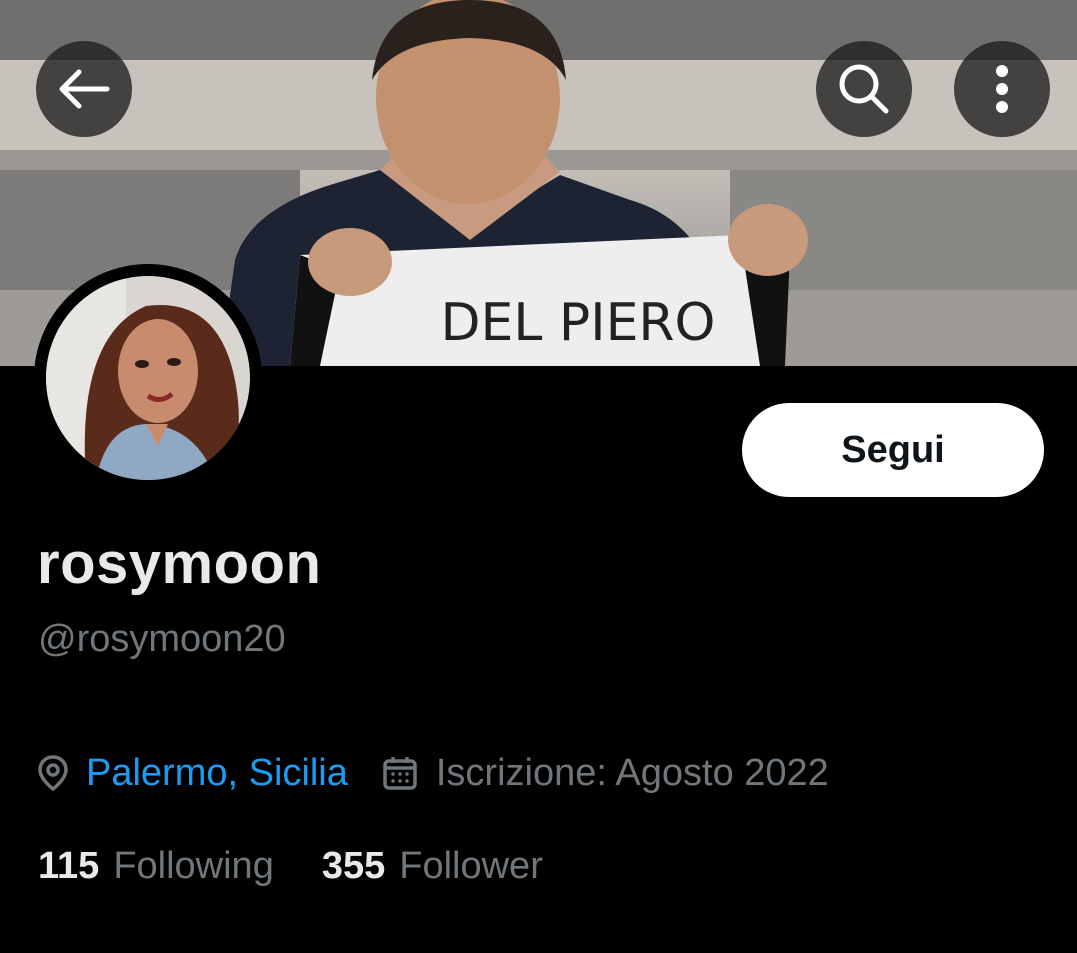 This screenshot has width=1077, height=953. I want to click on location-link: Palermo, Sicilia, so click(217, 773).